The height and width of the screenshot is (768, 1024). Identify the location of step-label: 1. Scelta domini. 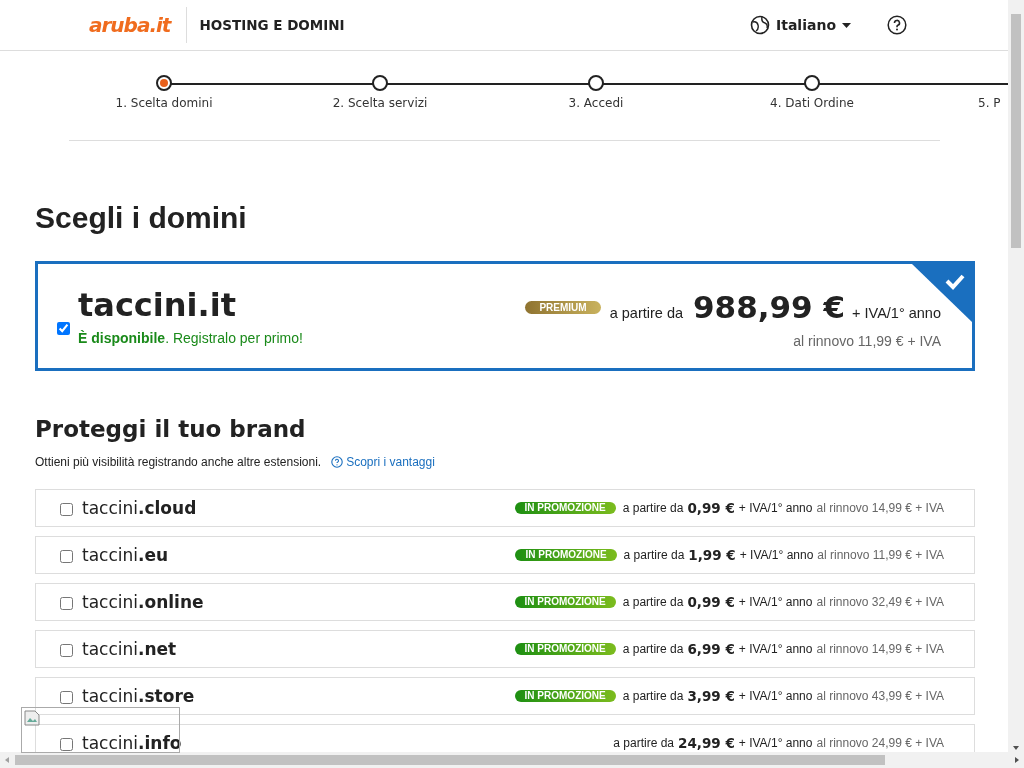
(164, 103).